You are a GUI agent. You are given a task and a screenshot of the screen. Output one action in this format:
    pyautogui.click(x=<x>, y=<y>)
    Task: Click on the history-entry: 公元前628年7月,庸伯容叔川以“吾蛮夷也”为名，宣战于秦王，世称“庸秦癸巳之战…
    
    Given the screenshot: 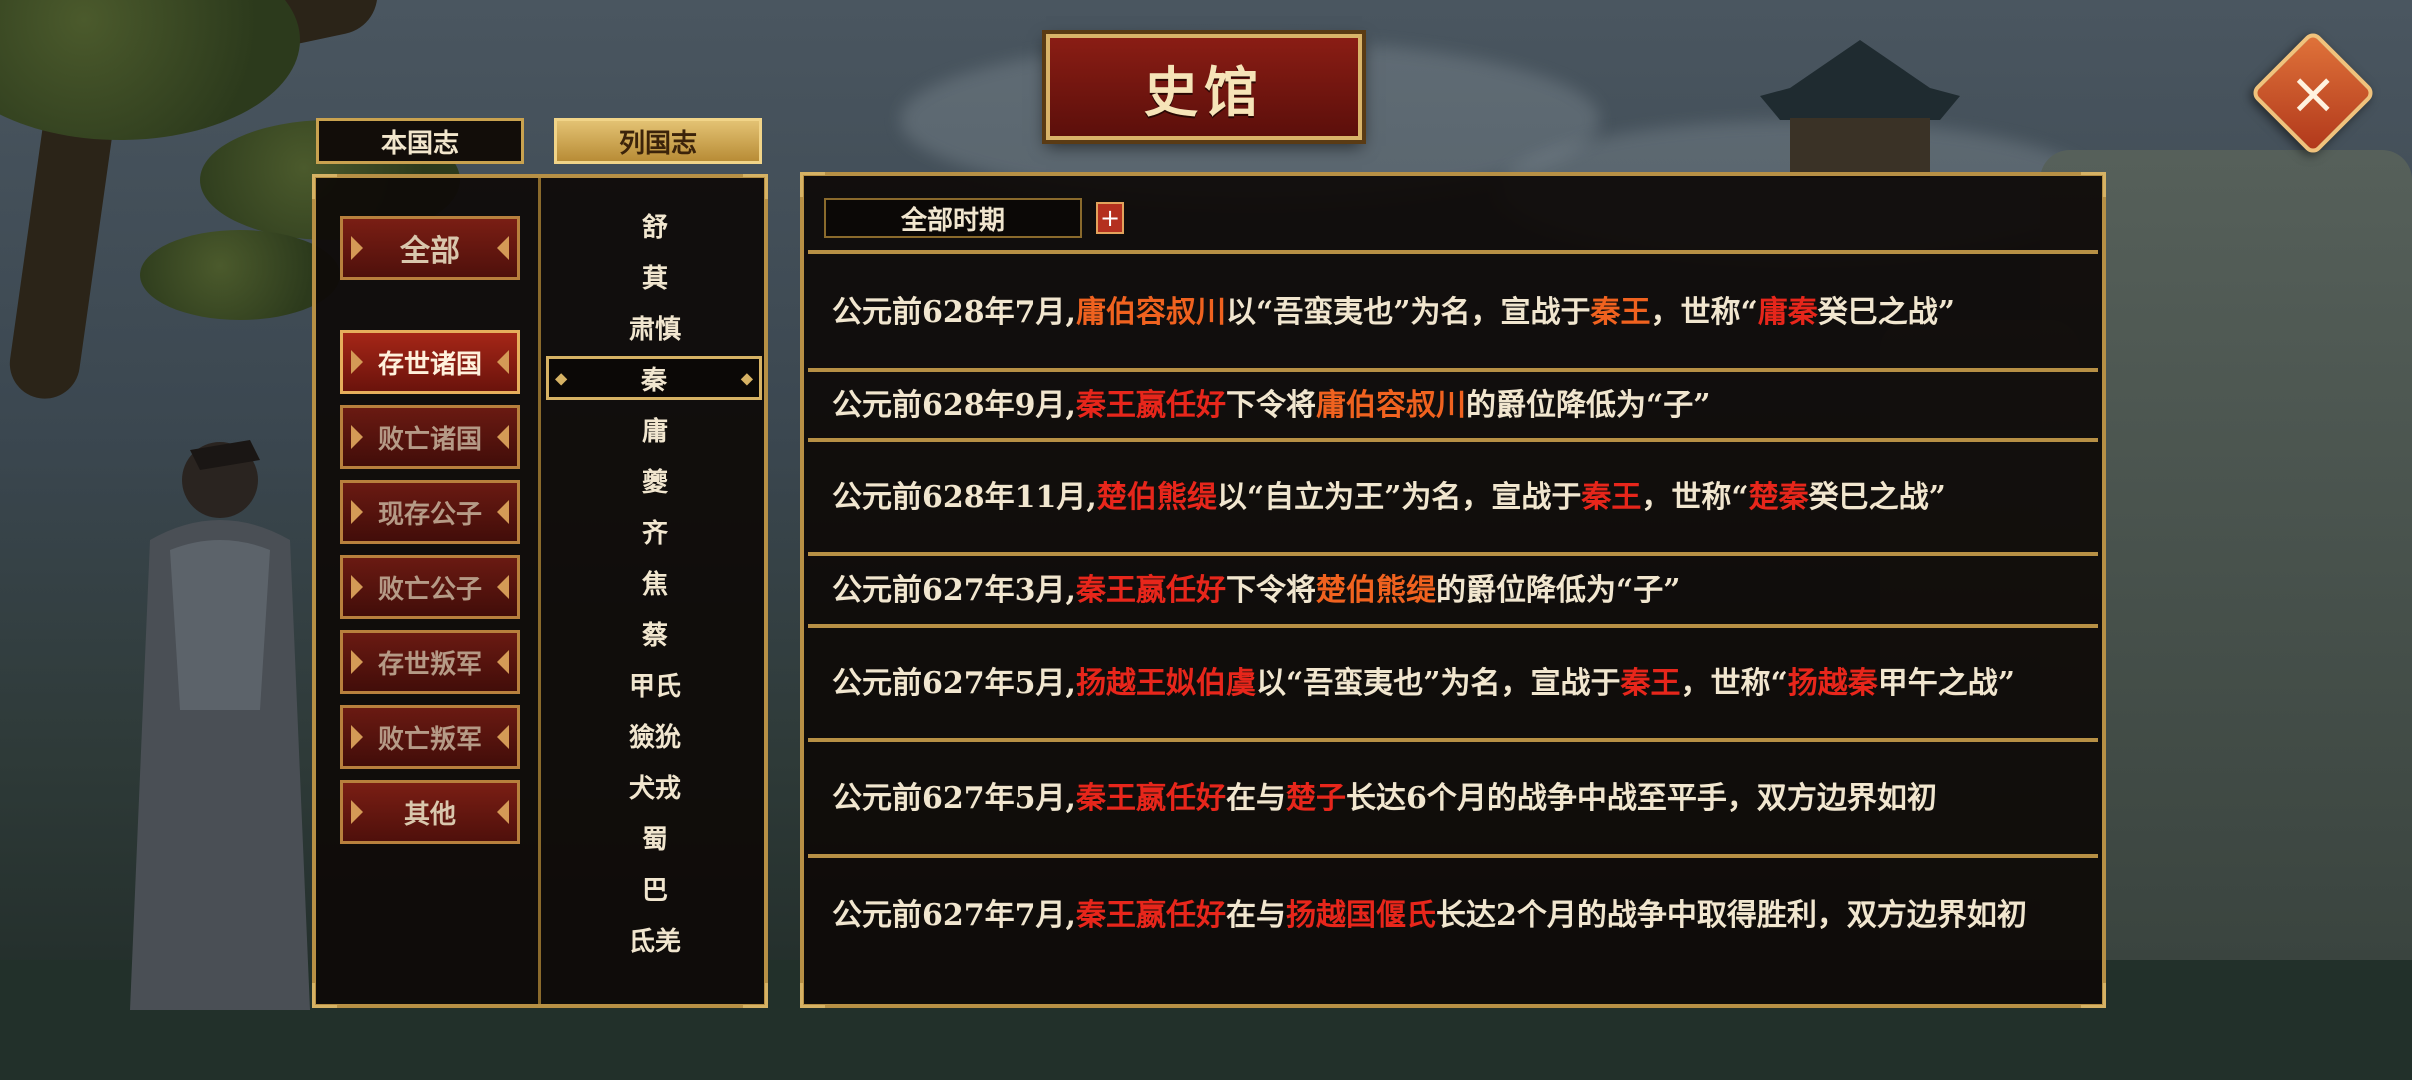 What is the action you would take?
    pyautogui.click(x=1453, y=315)
    